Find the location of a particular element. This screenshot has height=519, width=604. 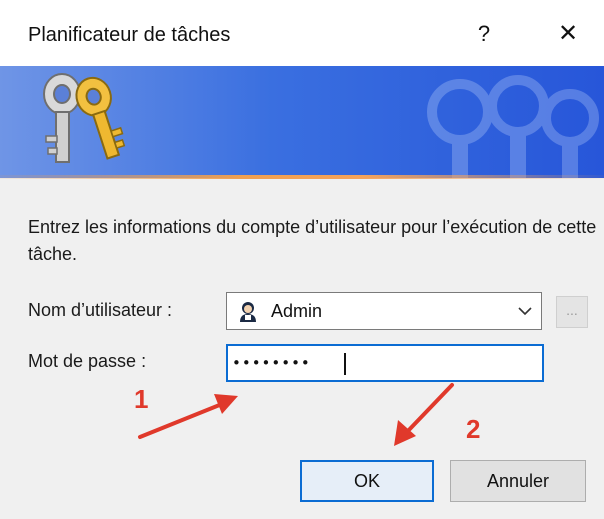

keys-watermark-icon is located at coordinates (513, 126).